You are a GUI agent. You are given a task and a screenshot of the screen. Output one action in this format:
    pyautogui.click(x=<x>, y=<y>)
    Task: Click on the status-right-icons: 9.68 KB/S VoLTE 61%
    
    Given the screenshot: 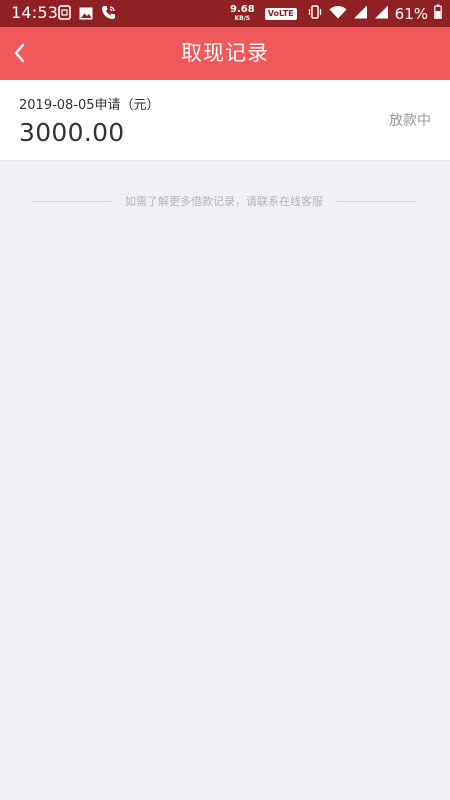 What is the action you would take?
    pyautogui.click(x=336, y=13)
    